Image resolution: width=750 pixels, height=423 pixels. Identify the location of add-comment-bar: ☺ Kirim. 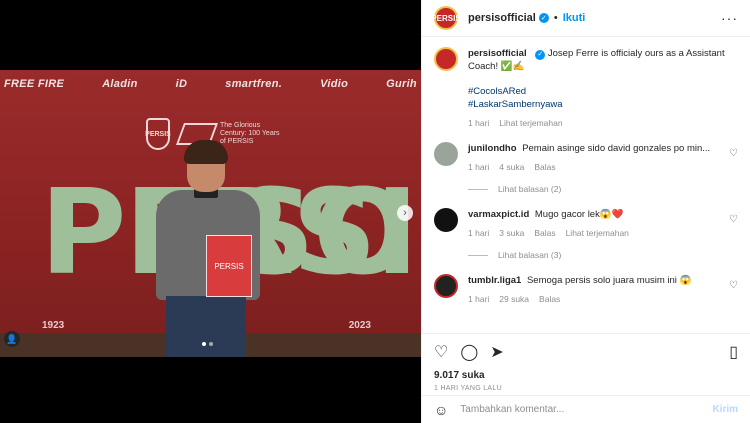
(586, 409).